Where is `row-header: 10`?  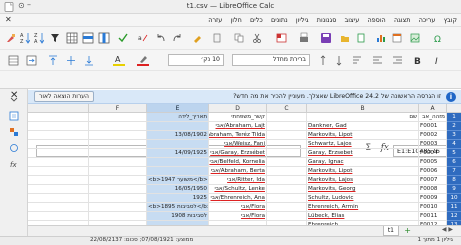
row-header: 10 is located at coordinates (454, 198).